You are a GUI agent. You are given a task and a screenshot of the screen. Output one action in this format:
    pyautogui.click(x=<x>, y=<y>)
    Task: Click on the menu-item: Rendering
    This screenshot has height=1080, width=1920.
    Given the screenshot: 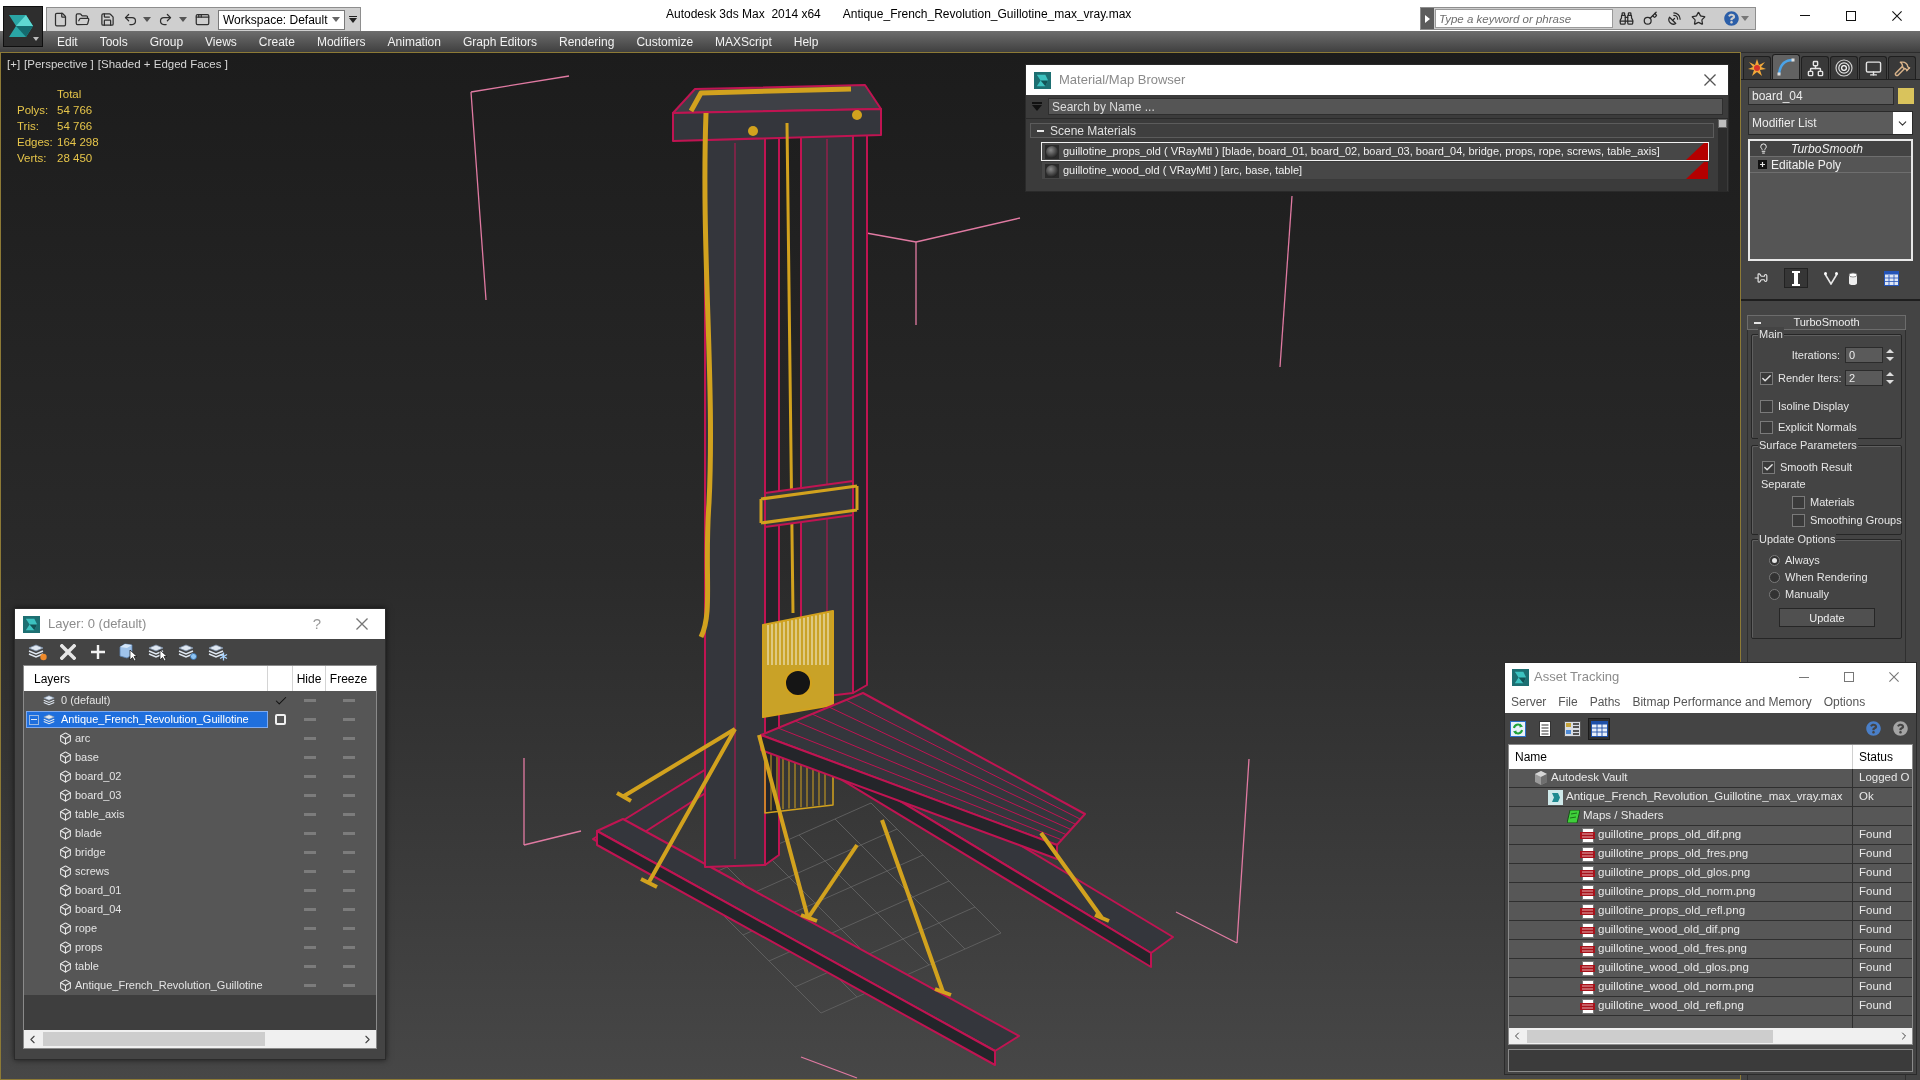 What is the action you would take?
    pyautogui.click(x=587, y=41)
    